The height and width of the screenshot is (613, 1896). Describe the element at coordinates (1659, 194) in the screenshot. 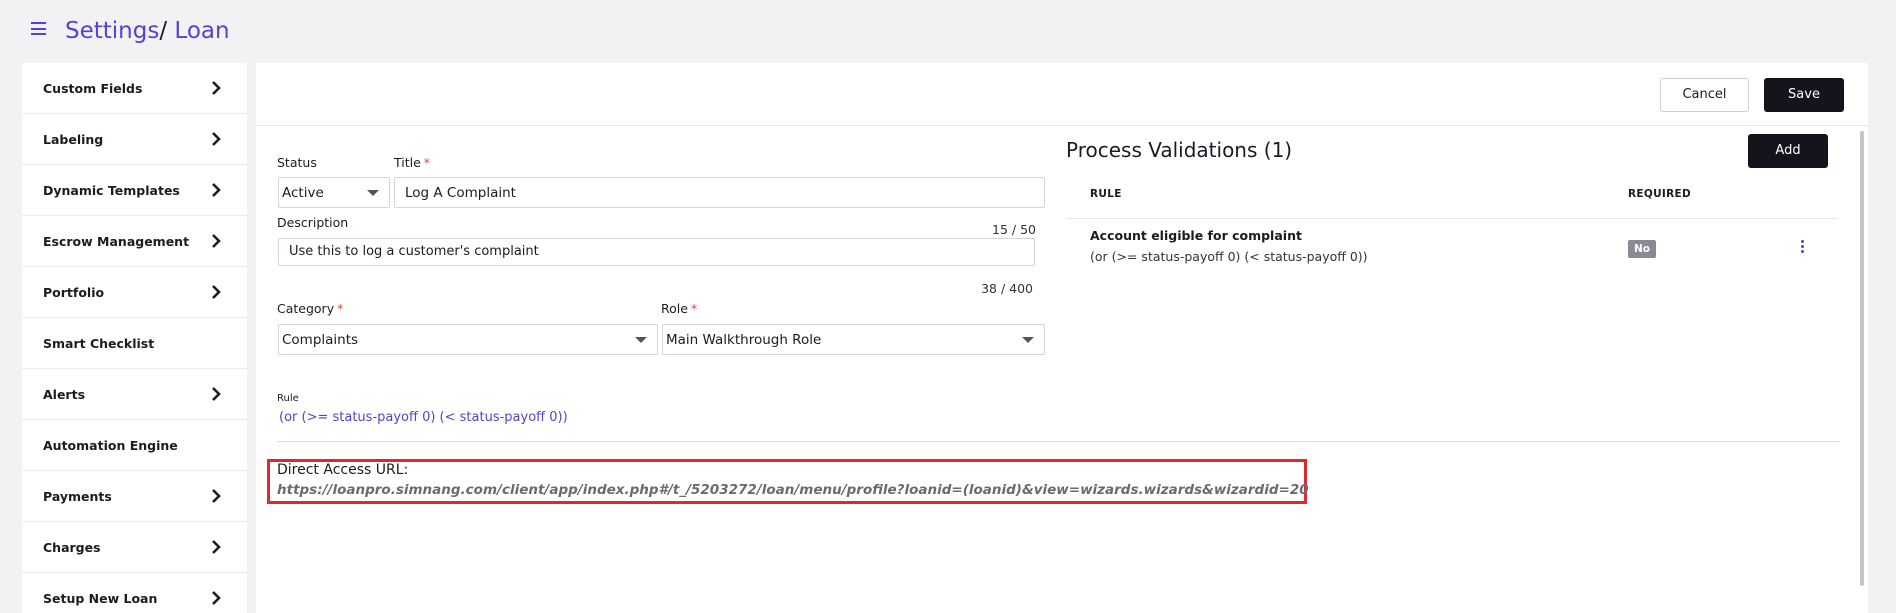

I see `column-header-required: REQUIRED` at that location.